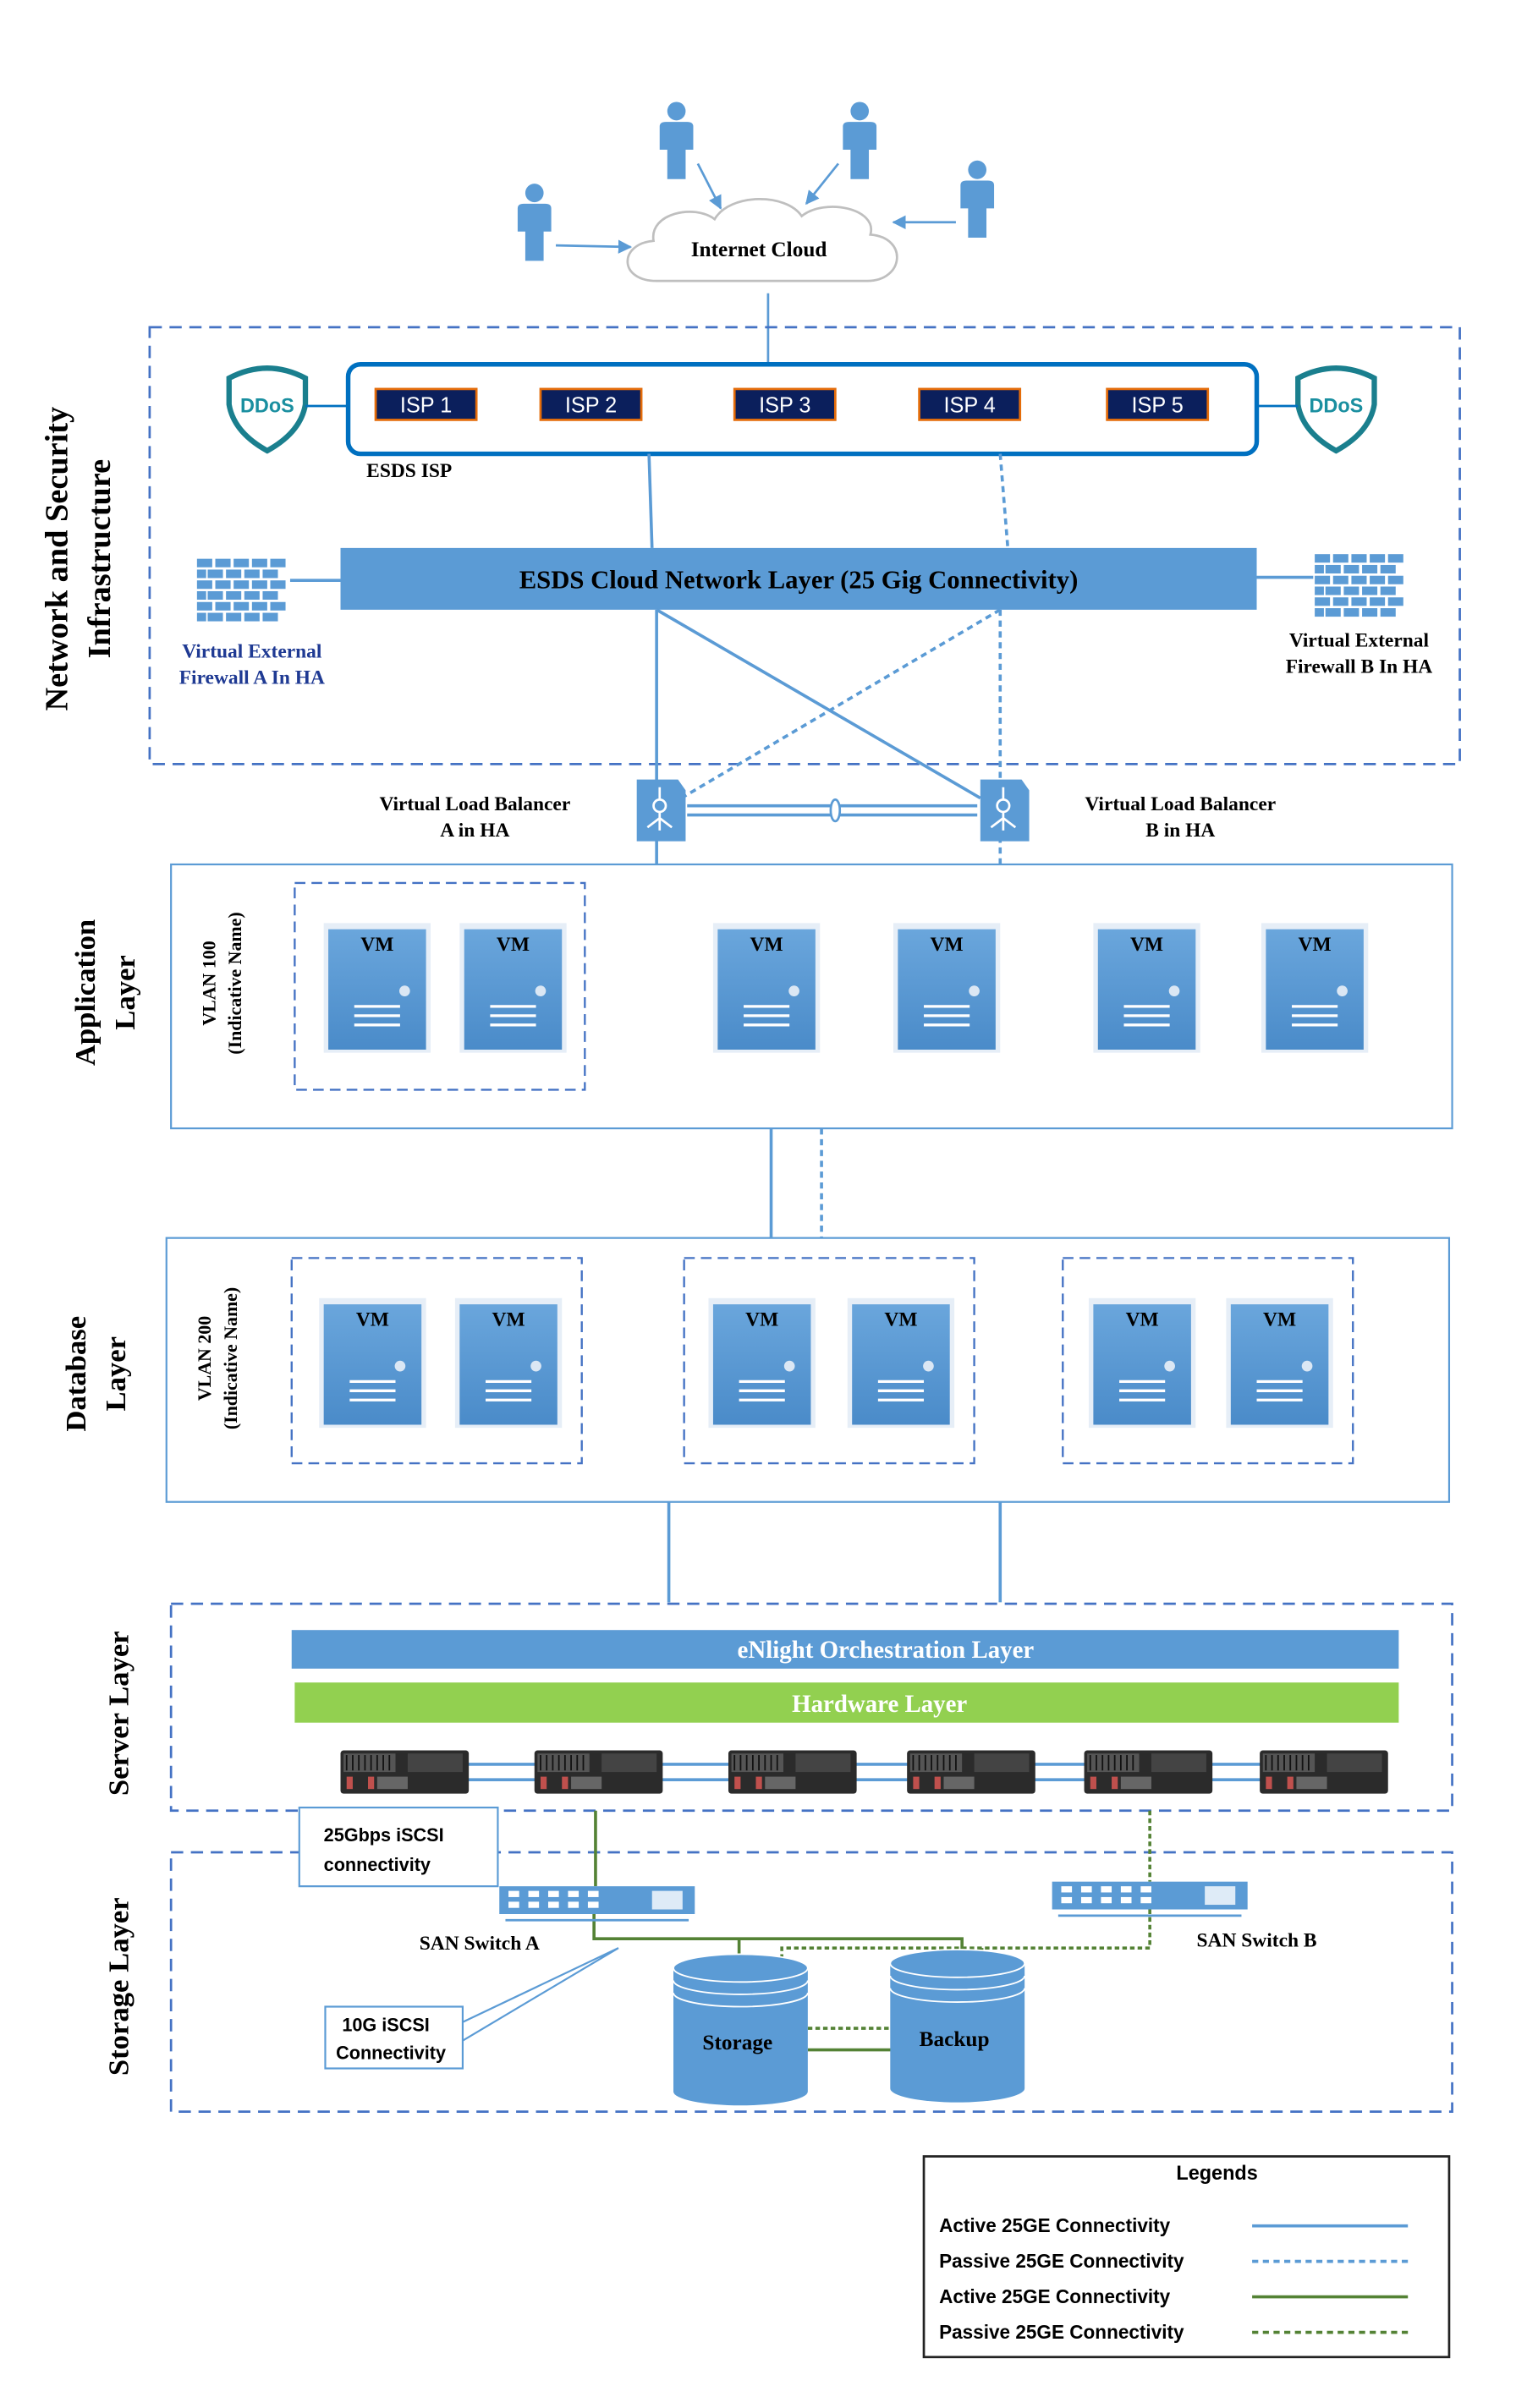 The width and height of the screenshot is (1527, 2408). What do you see at coordinates (384, 1835) in the screenshot?
I see `callout-25g-text: 25Gbps iSCSI` at bounding box center [384, 1835].